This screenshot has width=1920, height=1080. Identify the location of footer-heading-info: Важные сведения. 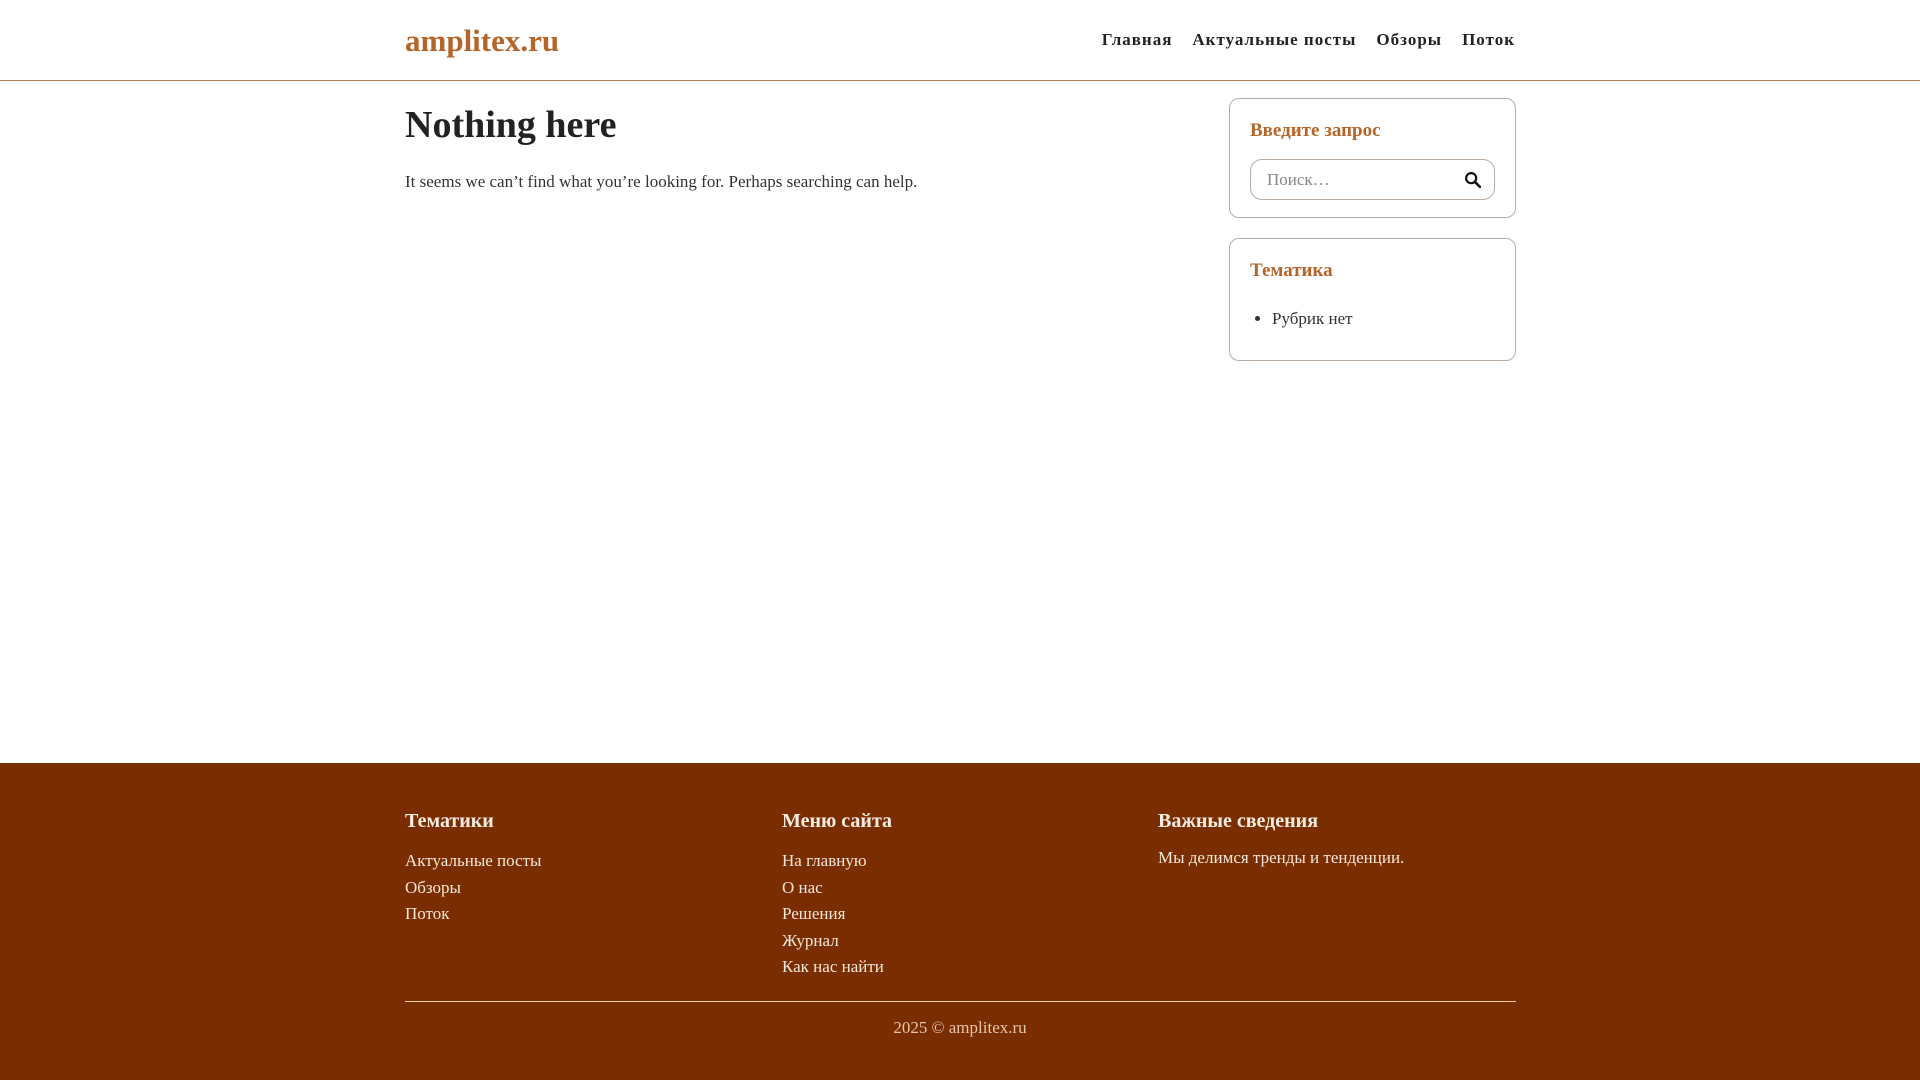
(1238, 821).